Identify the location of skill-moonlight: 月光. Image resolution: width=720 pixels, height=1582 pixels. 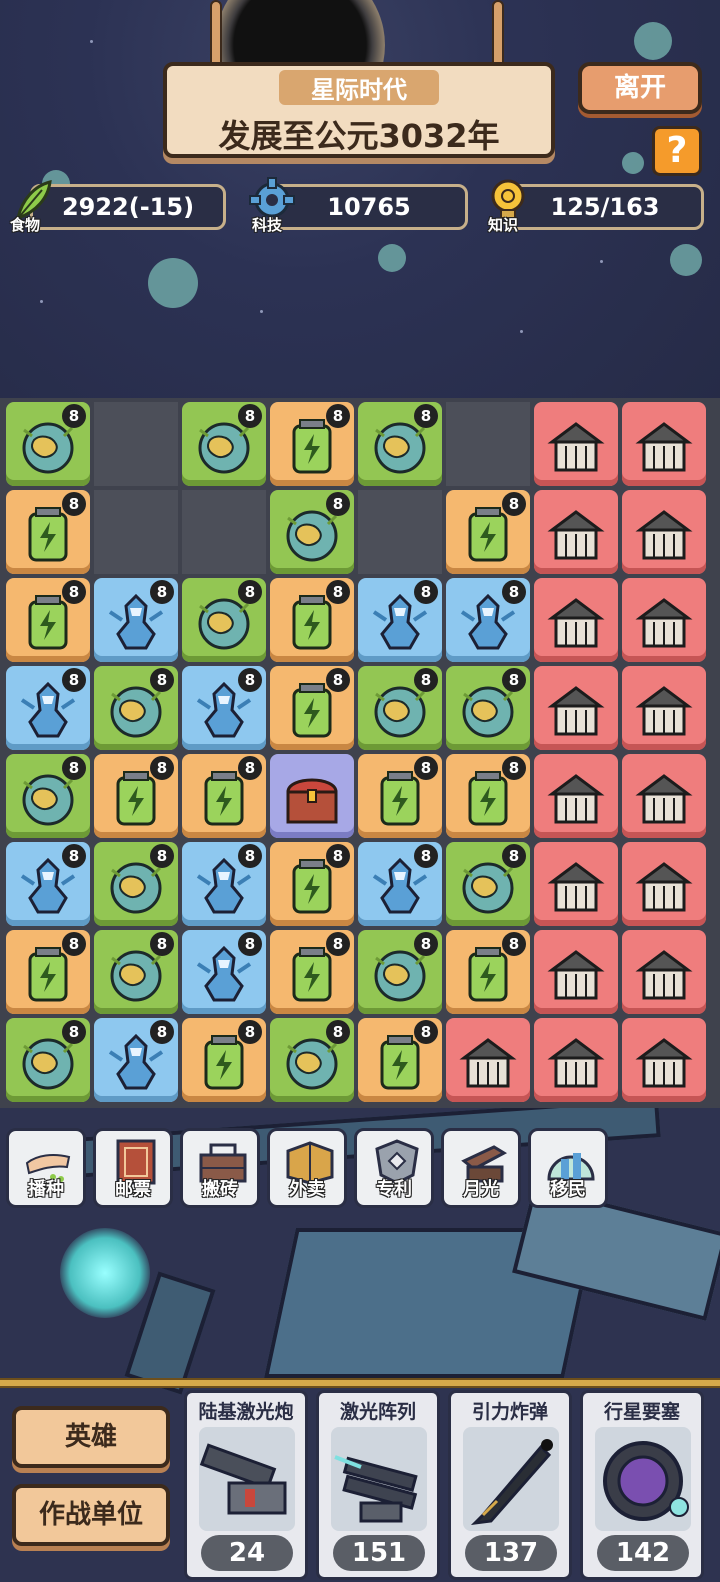
(481, 1168).